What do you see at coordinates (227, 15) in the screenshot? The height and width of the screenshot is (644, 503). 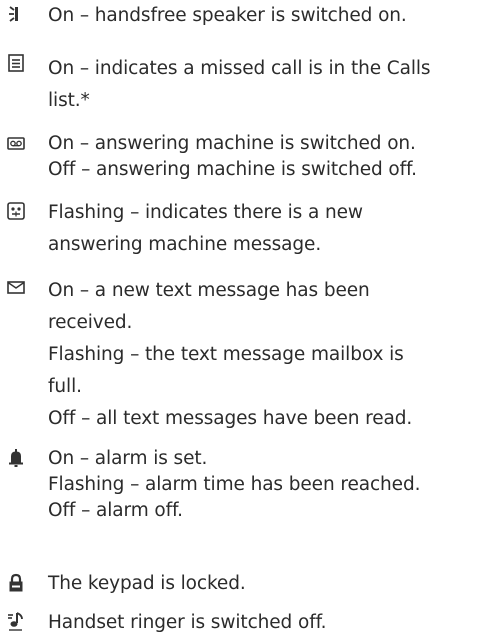 I see `entry-line: On – handsfree speaker is switched on.` at bounding box center [227, 15].